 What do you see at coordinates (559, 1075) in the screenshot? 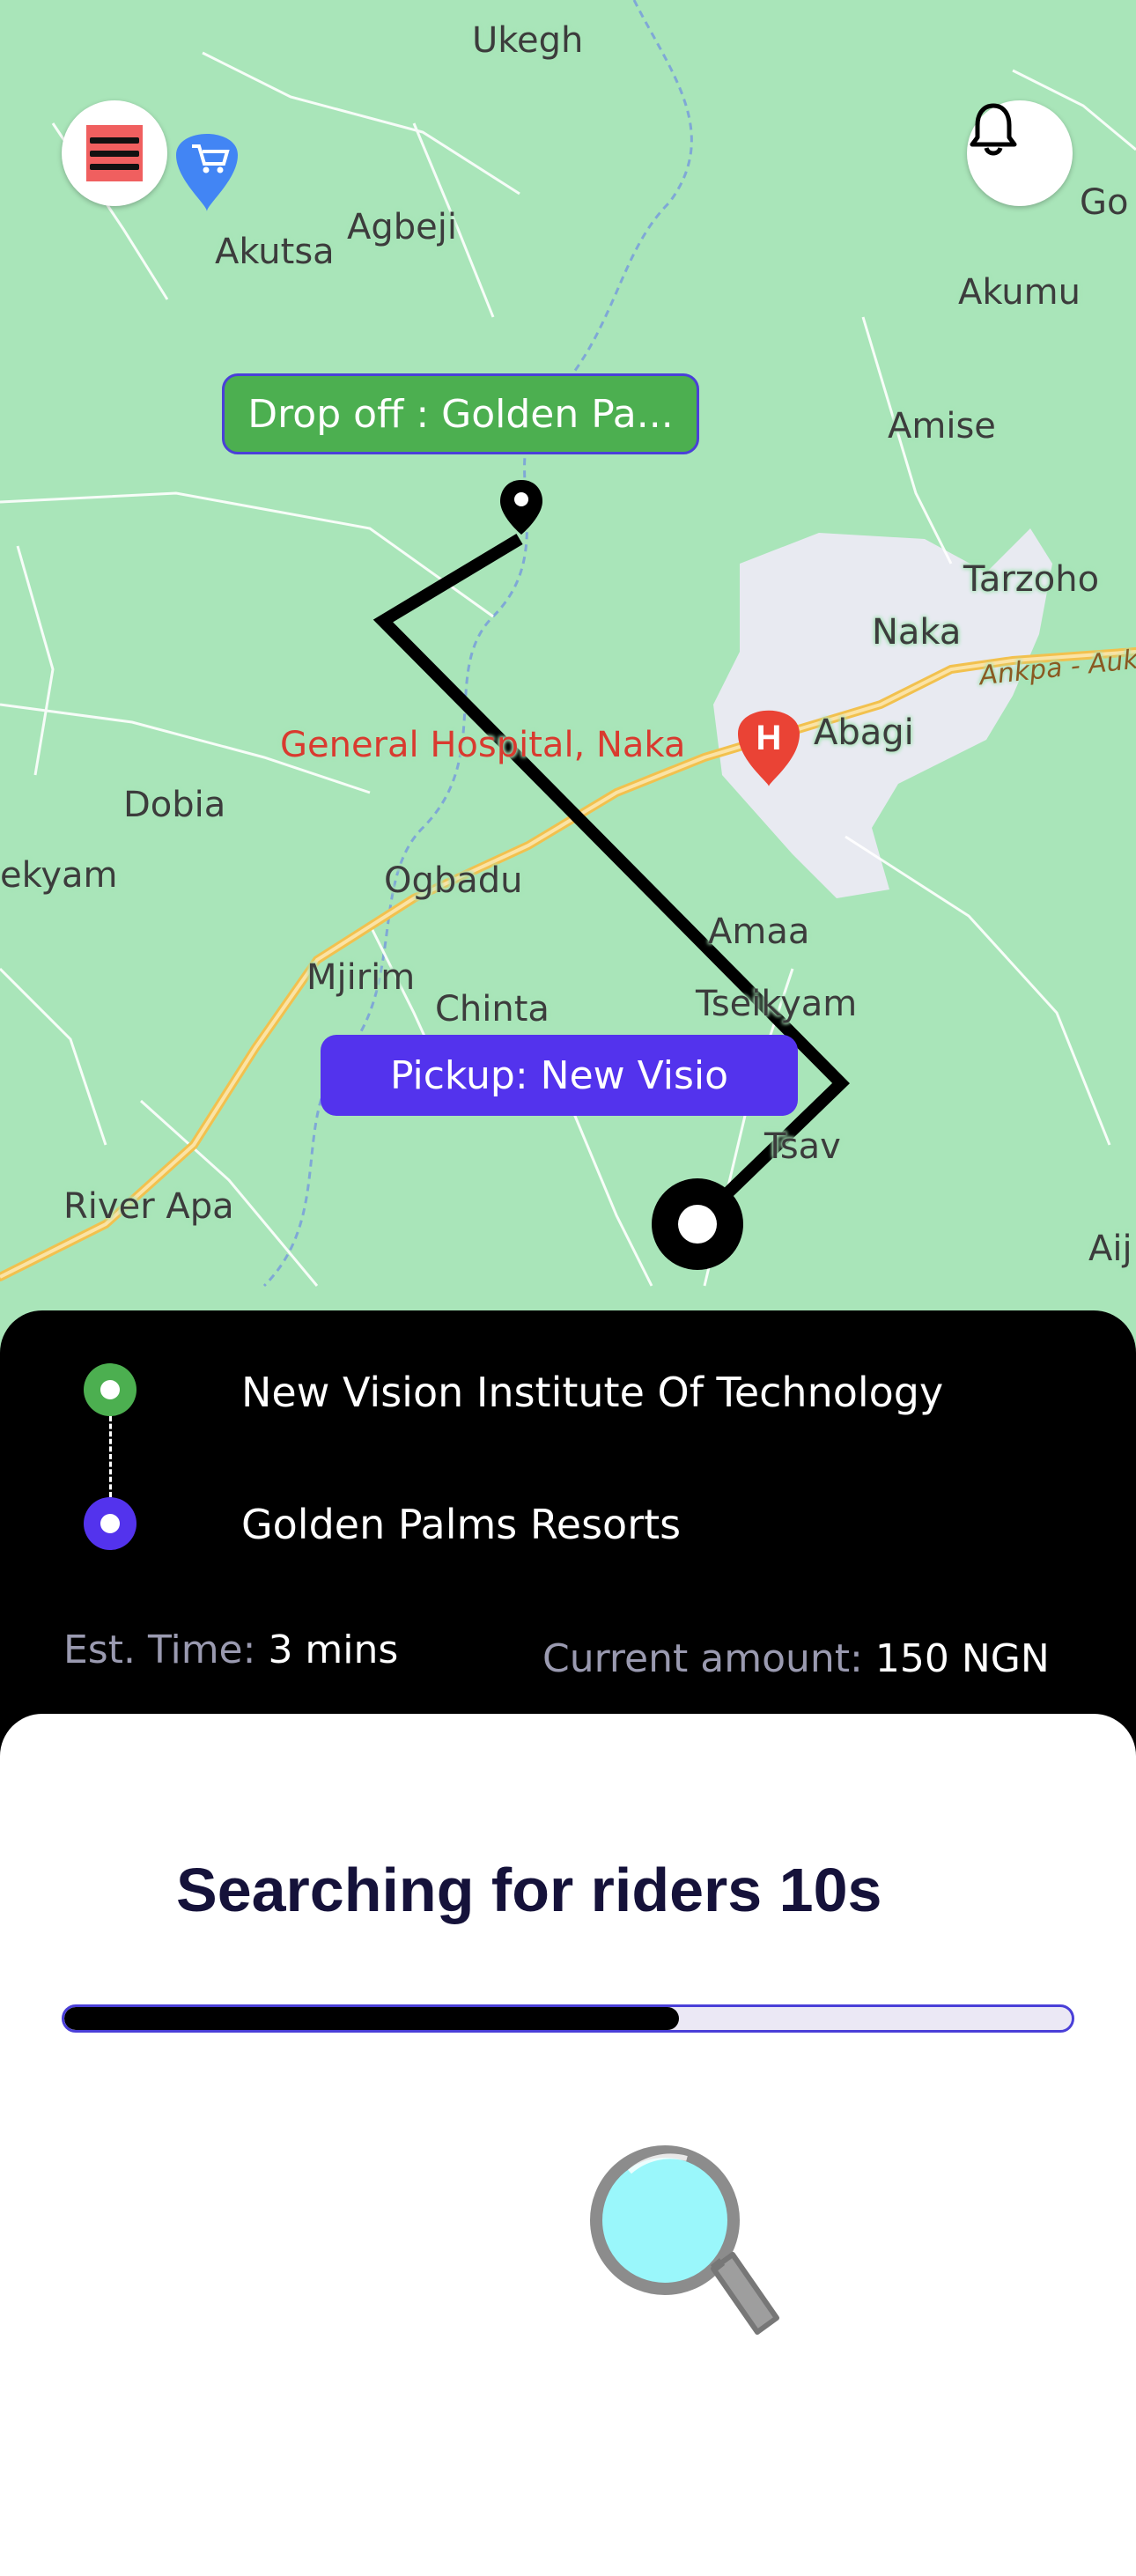
I see `pickup-tag: Pickup: New Visio` at bounding box center [559, 1075].